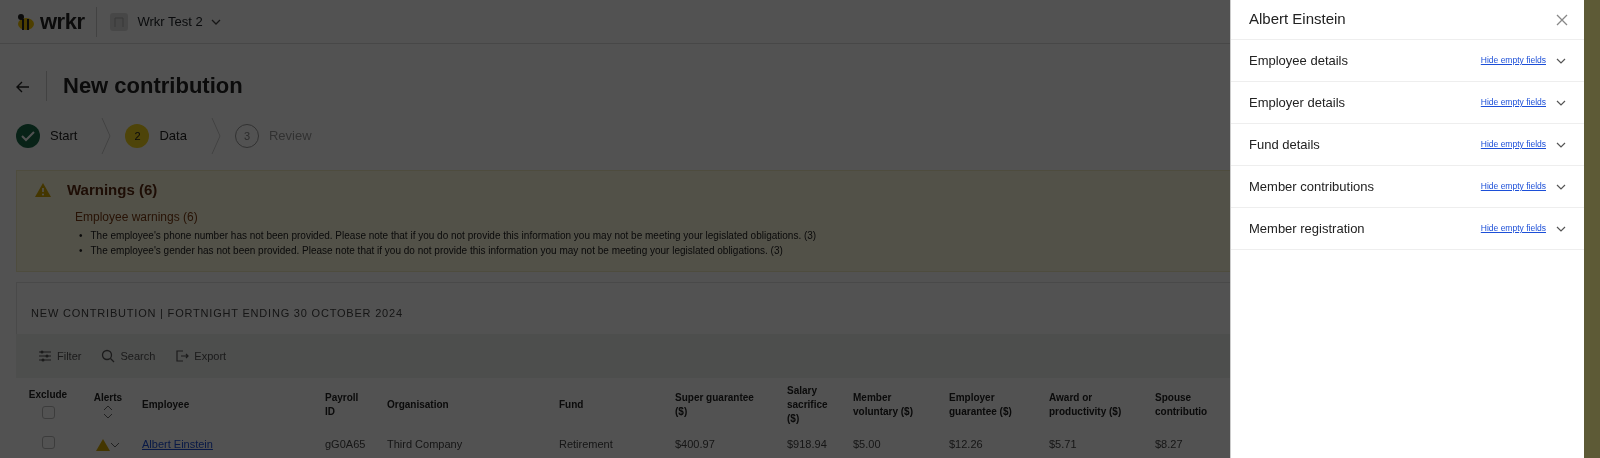  Describe the element at coordinates (45, 356) in the screenshot. I see `sliders-icon` at that location.